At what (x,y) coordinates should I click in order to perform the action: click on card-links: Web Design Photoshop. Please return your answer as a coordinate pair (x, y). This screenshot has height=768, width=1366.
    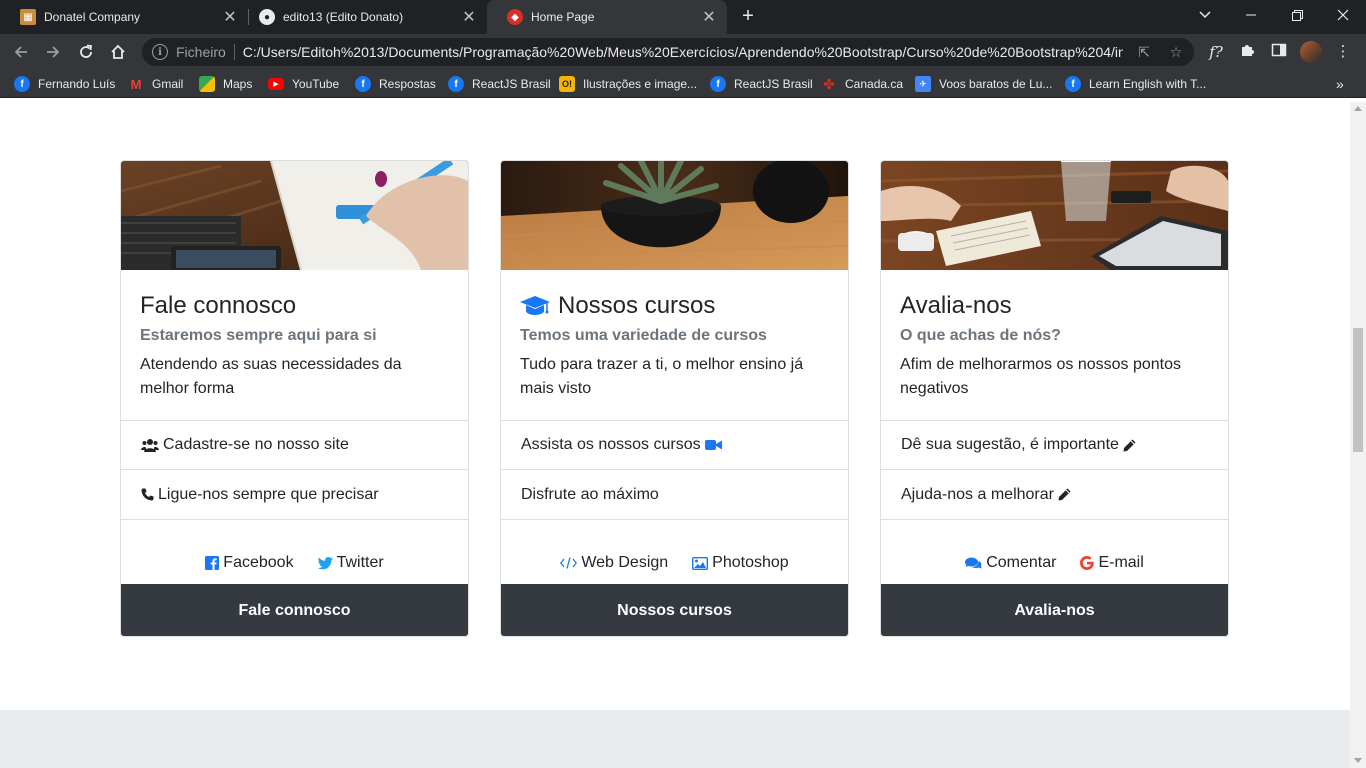
    Looking at the image, I should click on (674, 563).